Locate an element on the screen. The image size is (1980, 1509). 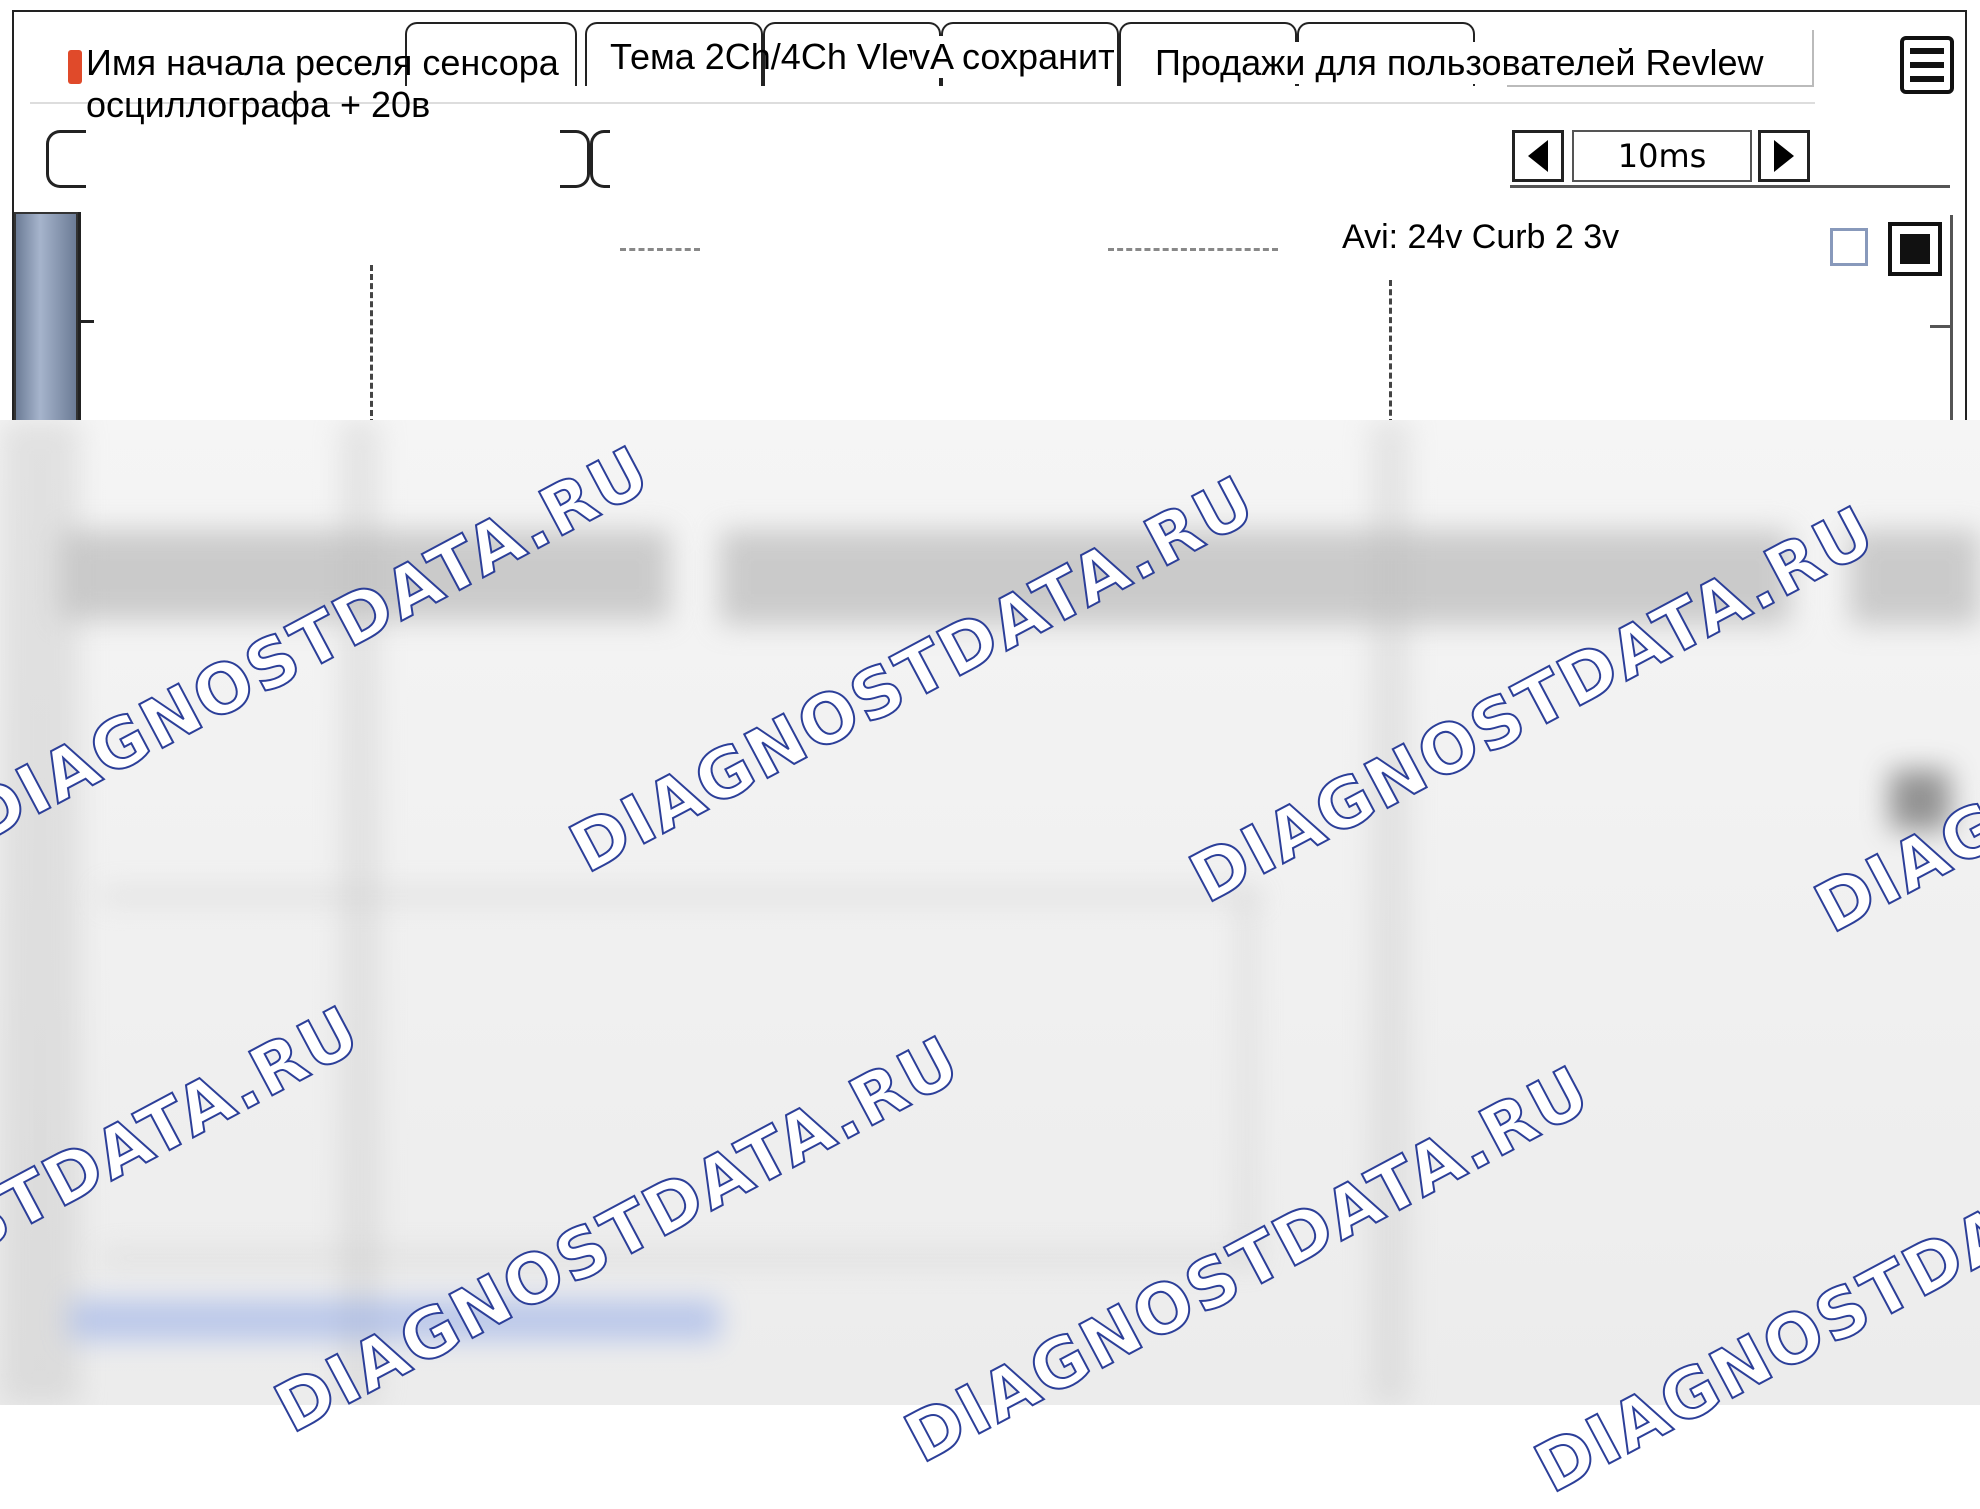
view-panel is located at coordinates (1040, 155).